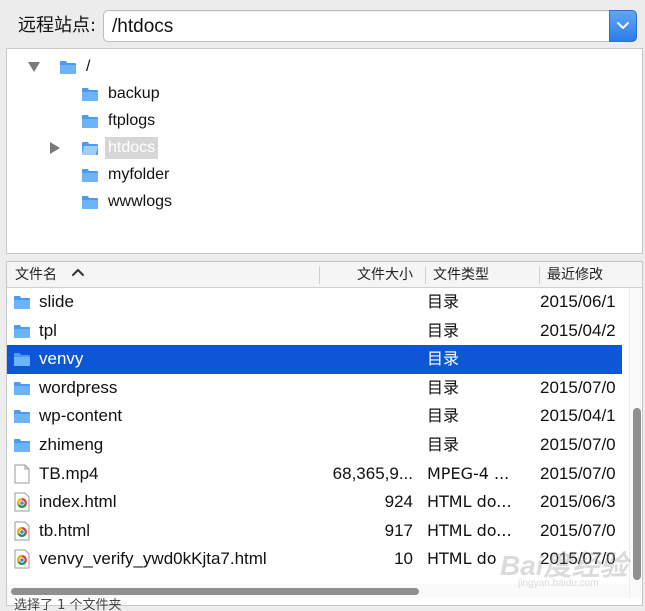  Describe the element at coordinates (215, 591) in the screenshot. I see `horizontal-scroll-thumb` at that location.